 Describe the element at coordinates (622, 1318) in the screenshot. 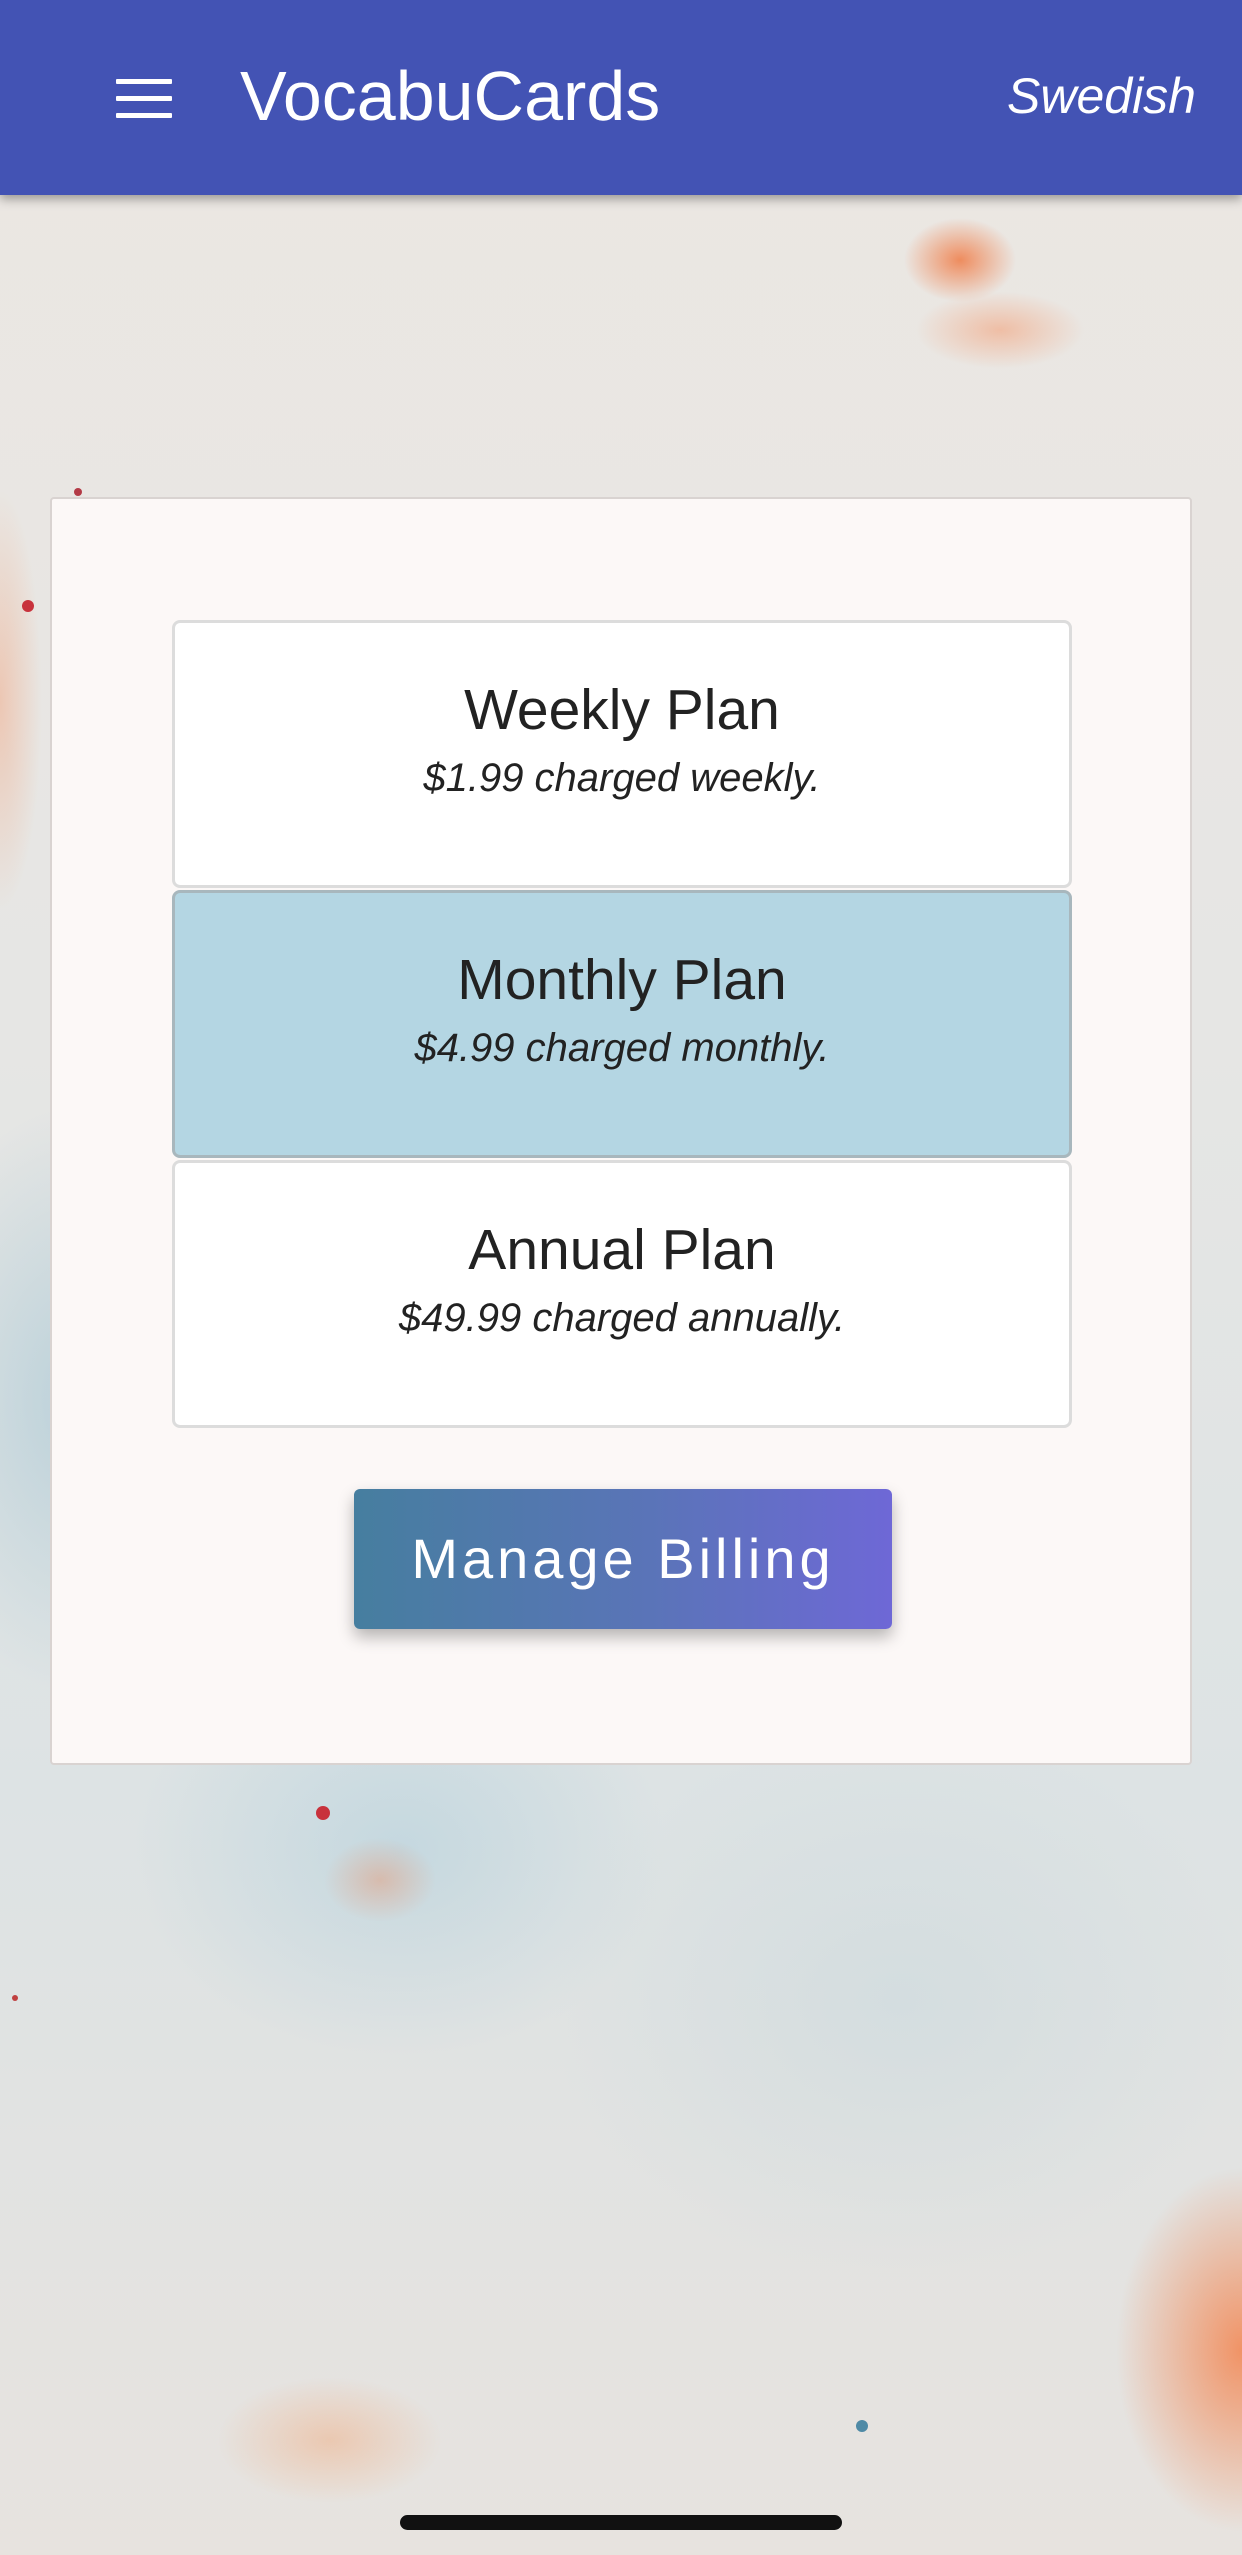

I see `plan-price: $49.99 charged annually.` at that location.